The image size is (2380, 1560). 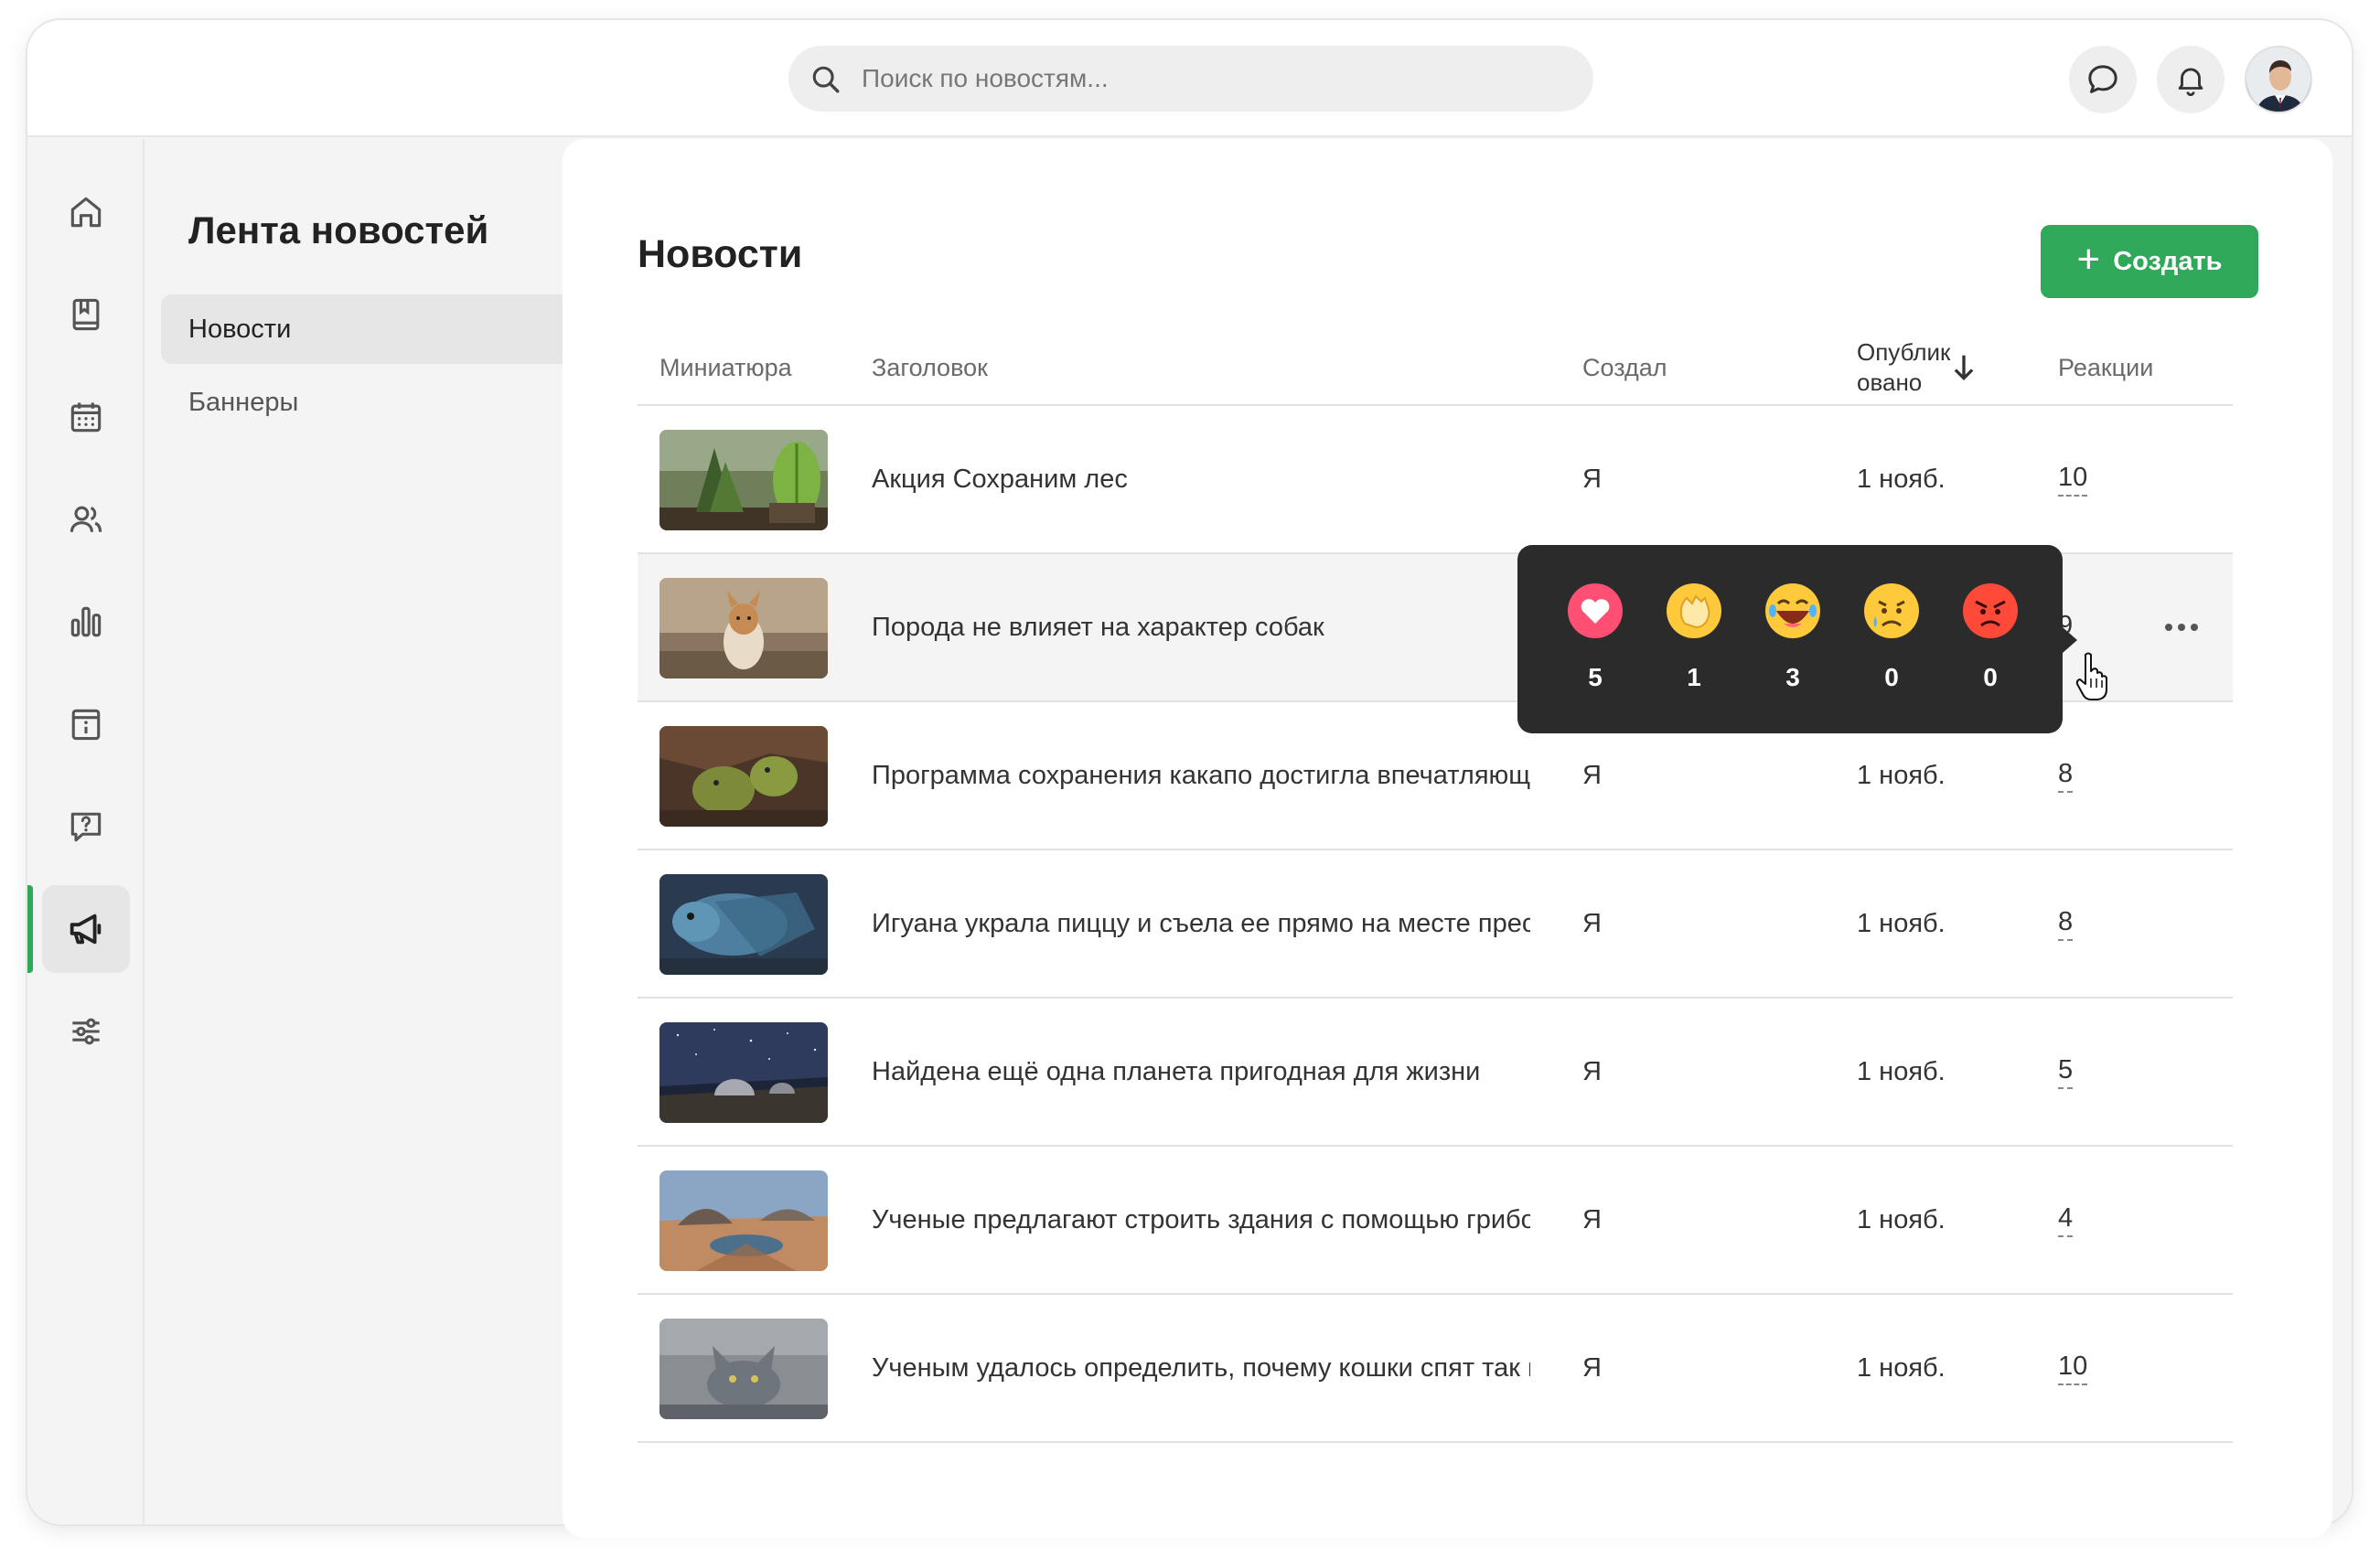 I want to click on chat-button, so click(x=2103, y=79).